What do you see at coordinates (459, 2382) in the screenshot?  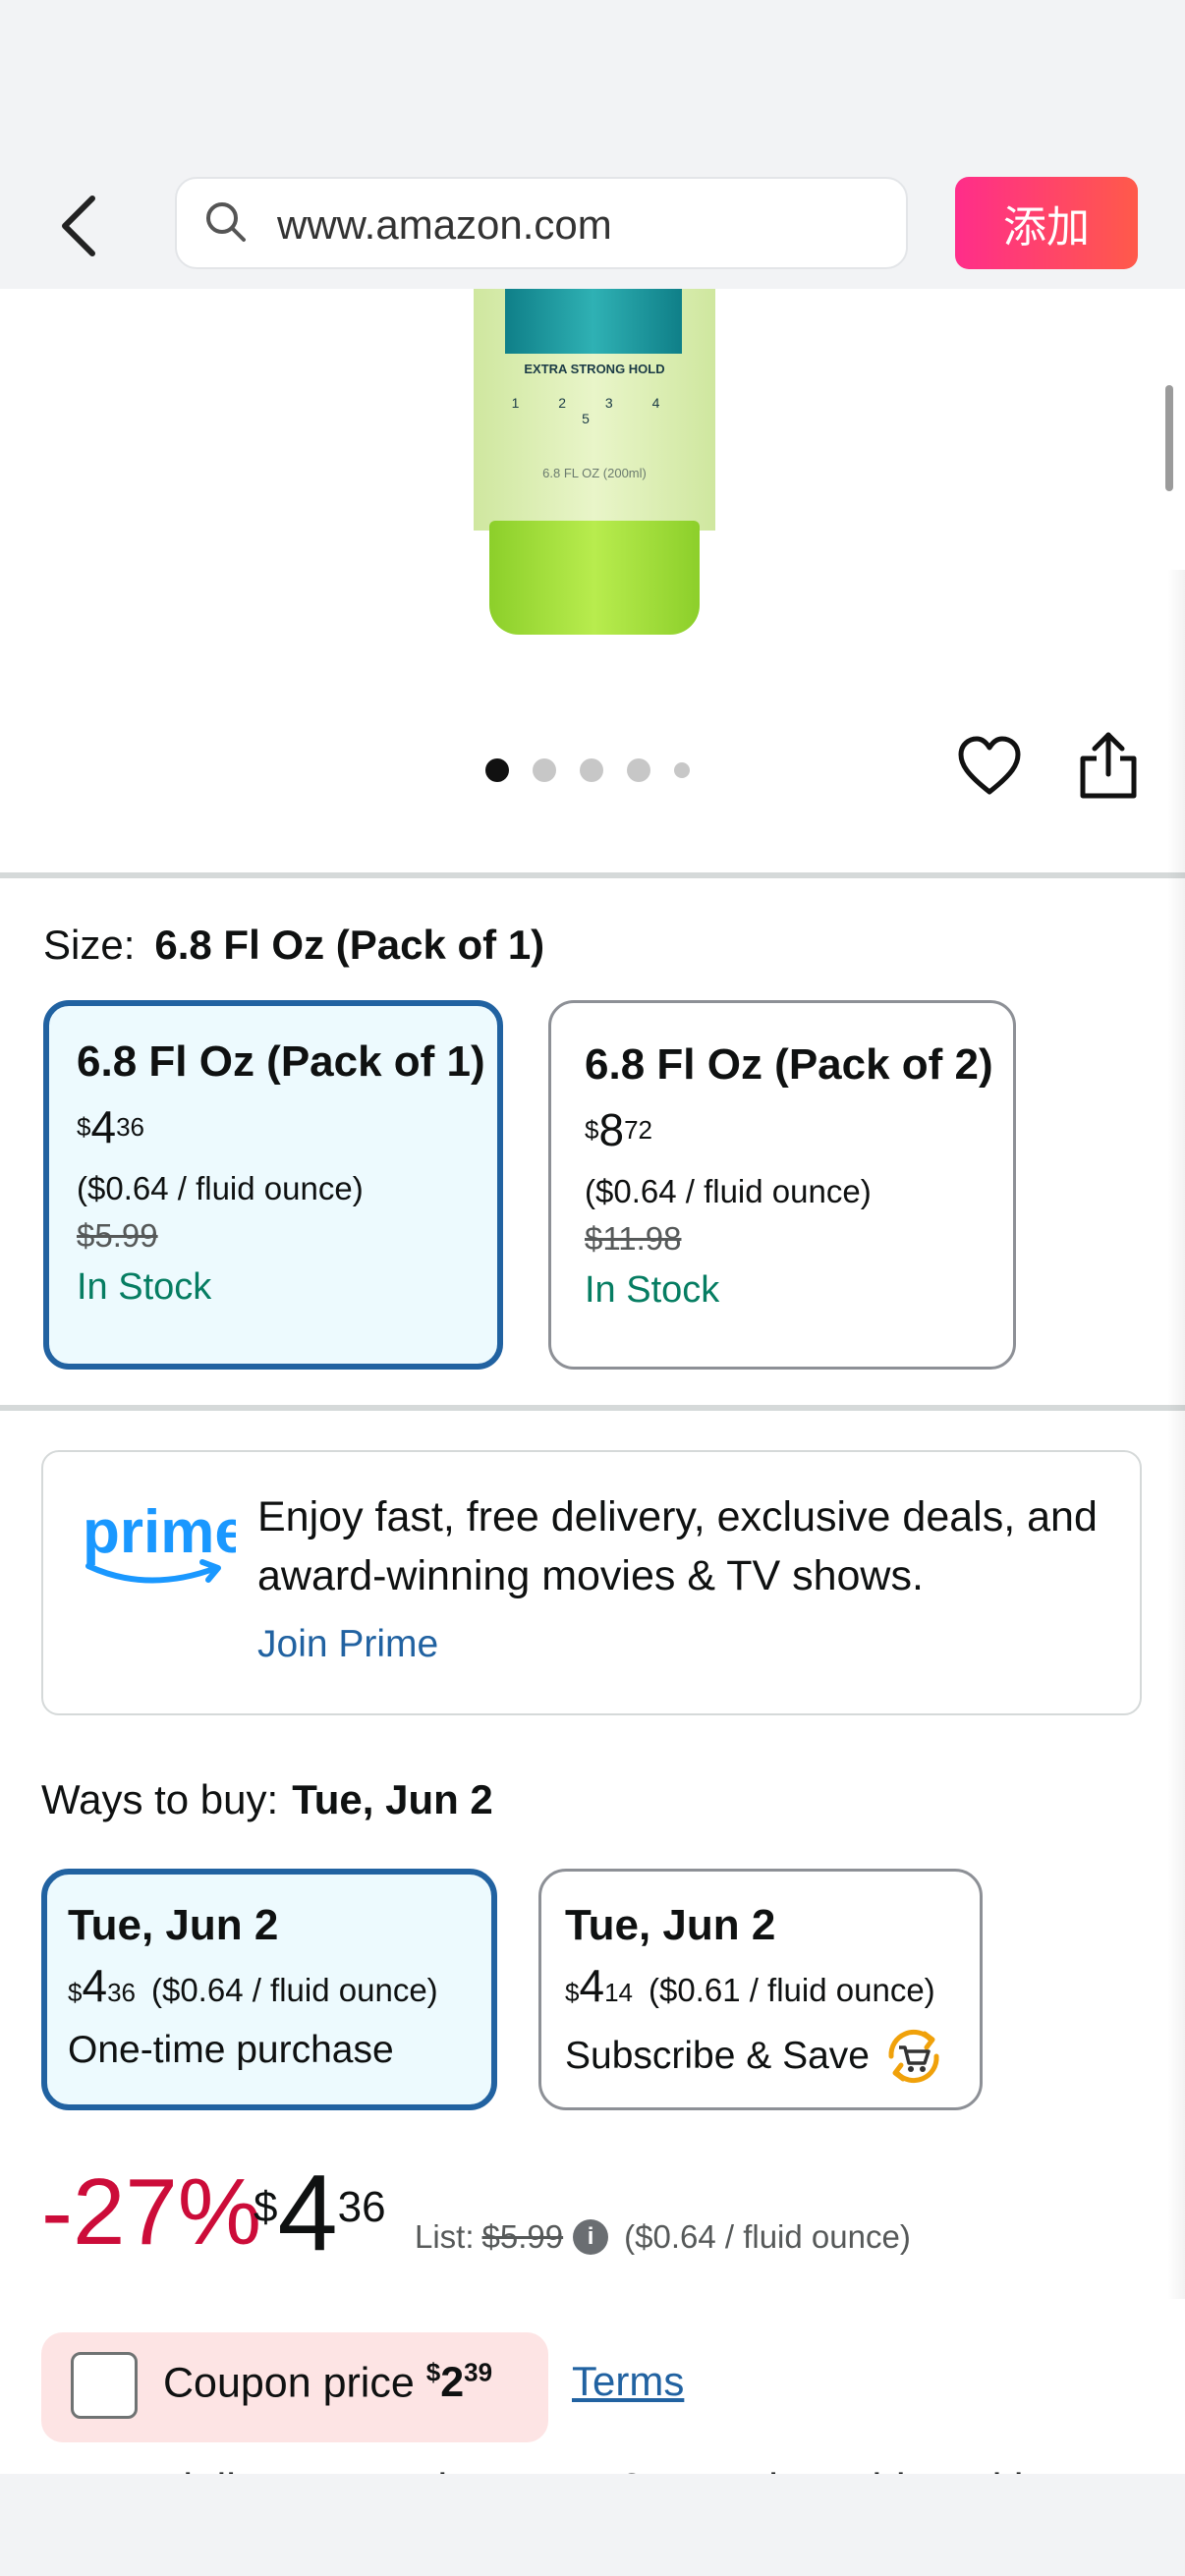 I see `coupon-price: $239` at bounding box center [459, 2382].